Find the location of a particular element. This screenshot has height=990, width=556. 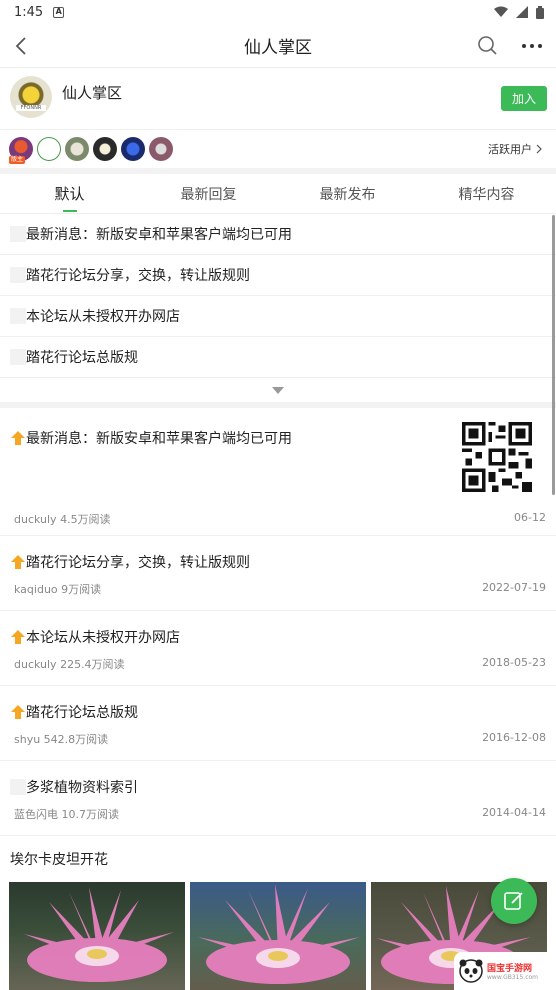

signal-icon is located at coordinates (522, 12).